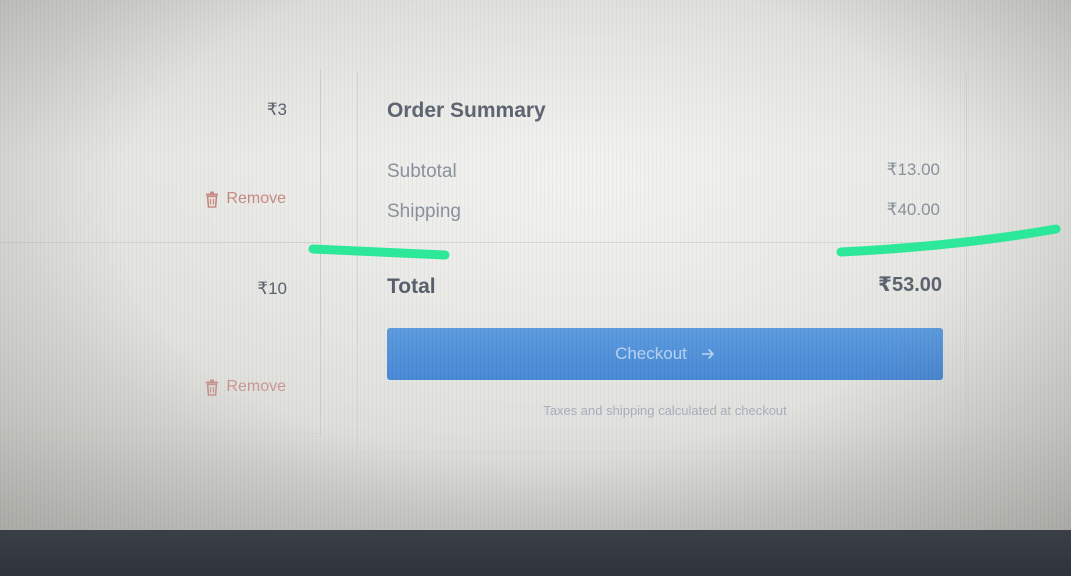 Image resolution: width=1071 pixels, height=576 pixels. Describe the element at coordinates (708, 354) in the screenshot. I see `arrow-right-icon` at that location.